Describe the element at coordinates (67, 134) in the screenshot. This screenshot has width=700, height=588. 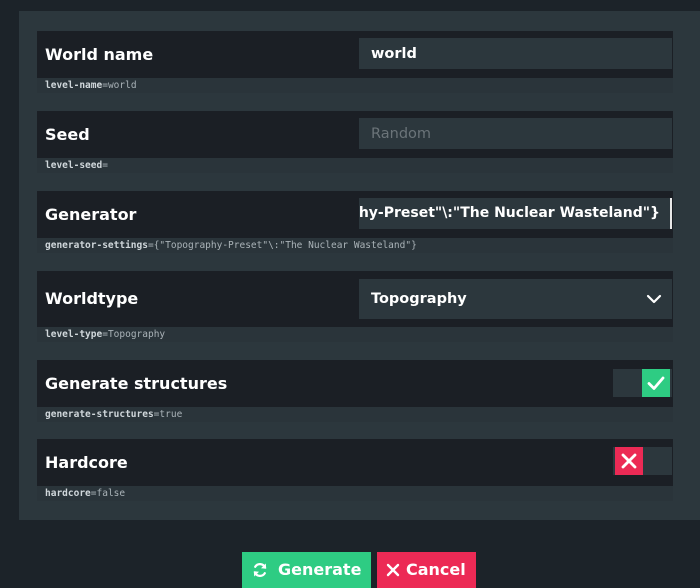
I see `setting-label: Seed` at that location.